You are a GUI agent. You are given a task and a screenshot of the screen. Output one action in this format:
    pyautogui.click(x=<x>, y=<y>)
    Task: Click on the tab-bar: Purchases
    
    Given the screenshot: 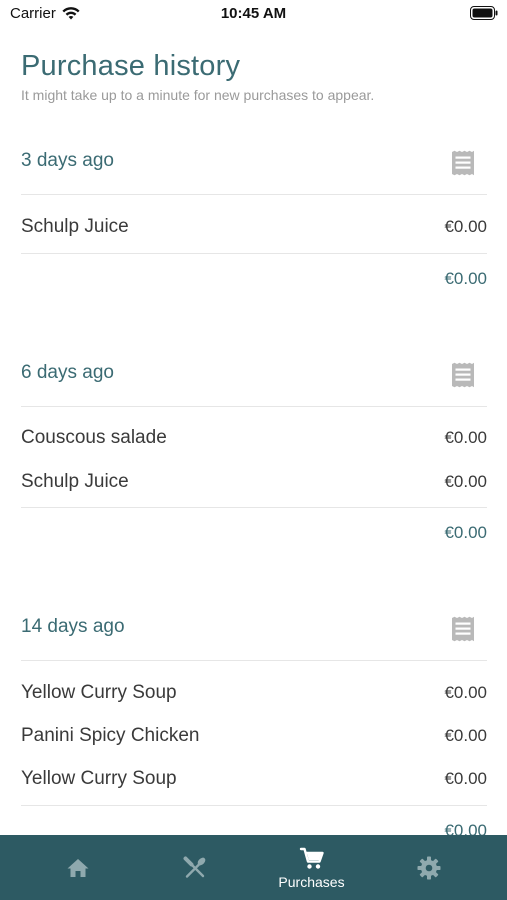 What is the action you would take?
    pyautogui.click(x=253, y=867)
    